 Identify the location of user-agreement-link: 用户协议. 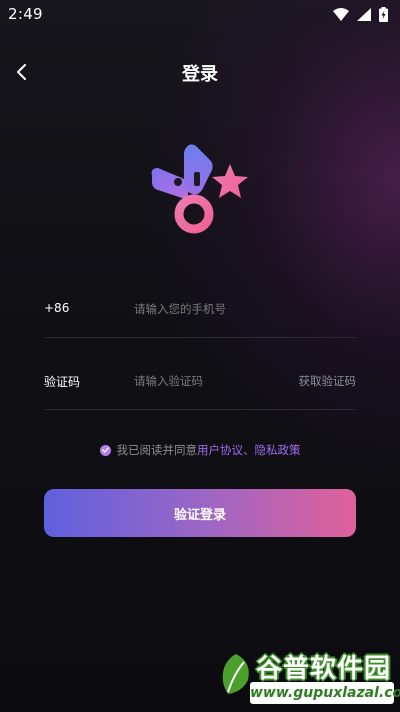
(220, 450).